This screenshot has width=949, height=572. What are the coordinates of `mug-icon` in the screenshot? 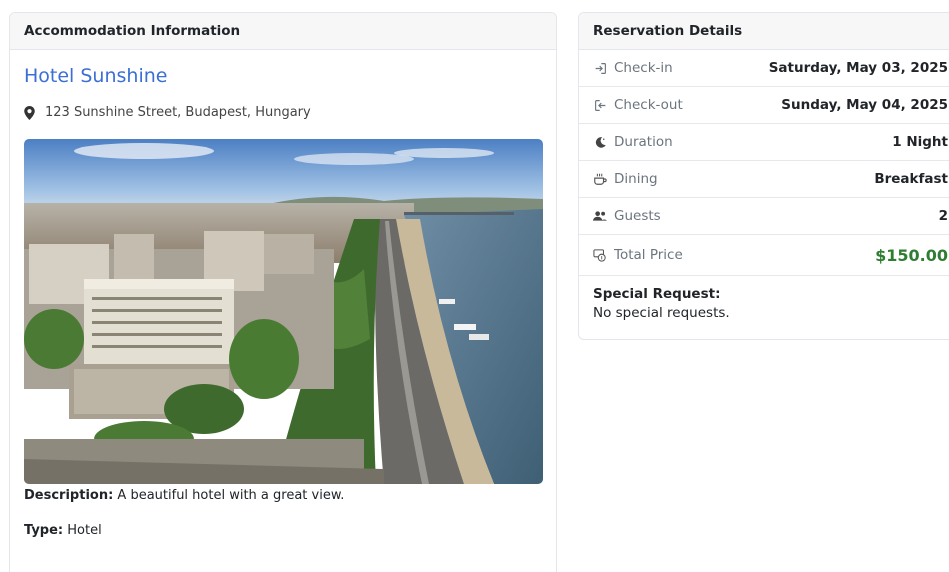 It's located at (600, 179).